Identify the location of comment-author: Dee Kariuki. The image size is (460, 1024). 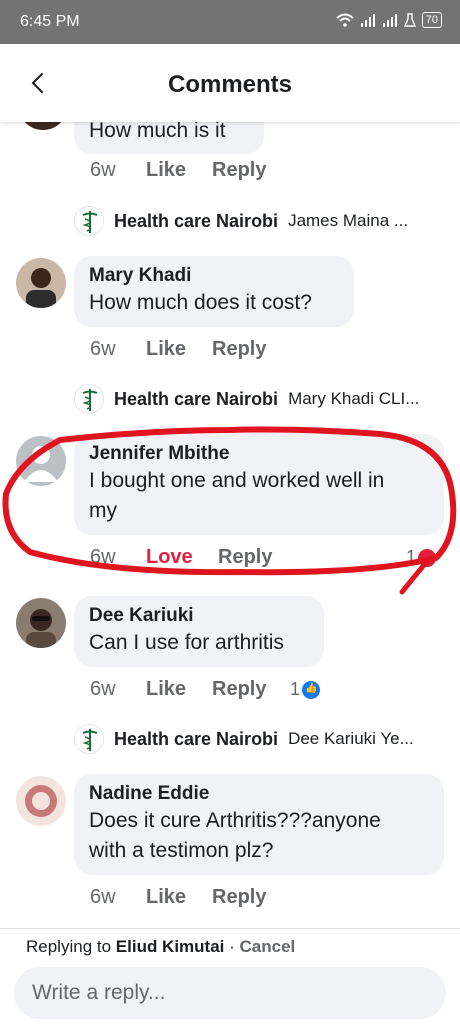
(199, 616).